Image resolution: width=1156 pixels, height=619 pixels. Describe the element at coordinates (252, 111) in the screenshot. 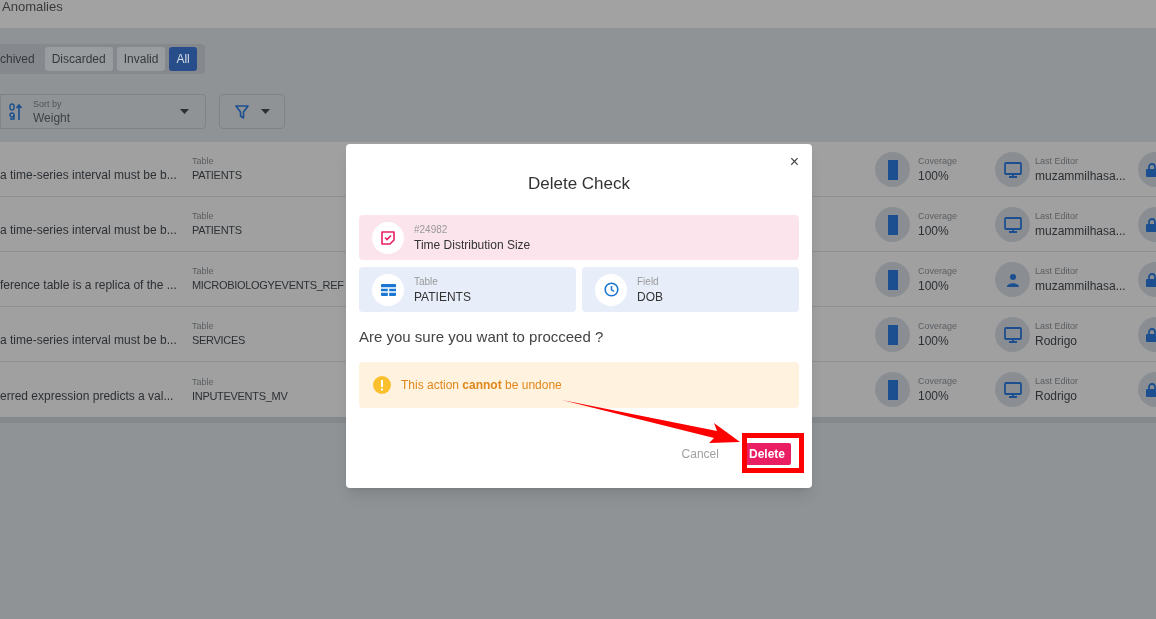

I see `filter-dropdown` at that location.